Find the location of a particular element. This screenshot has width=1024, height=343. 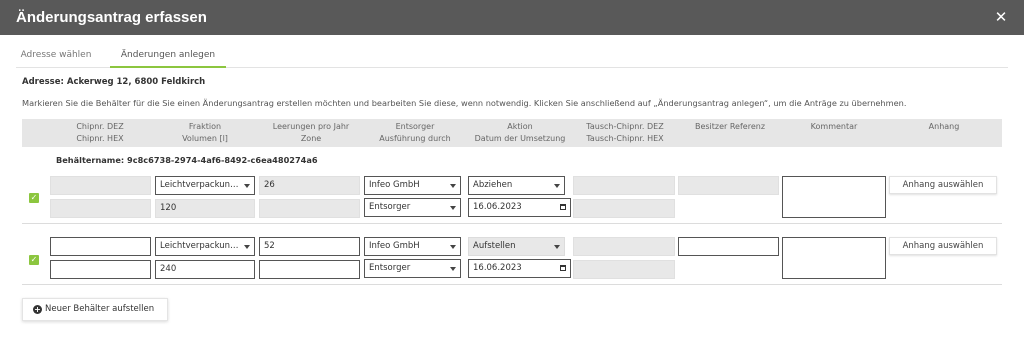

leerungen-input: 52 is located at coordinates (309, 246).